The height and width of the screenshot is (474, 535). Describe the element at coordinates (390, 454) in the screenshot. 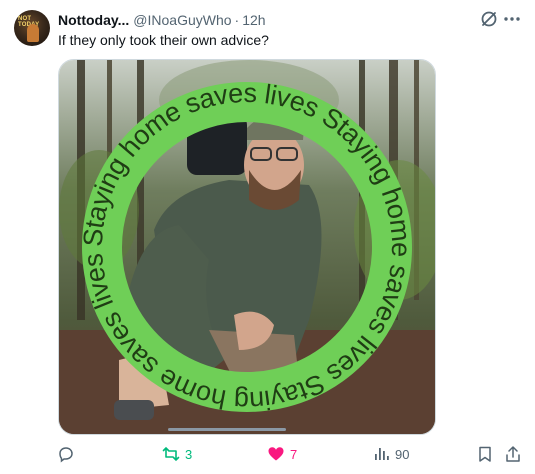

I see `views-button: 90` at that location.